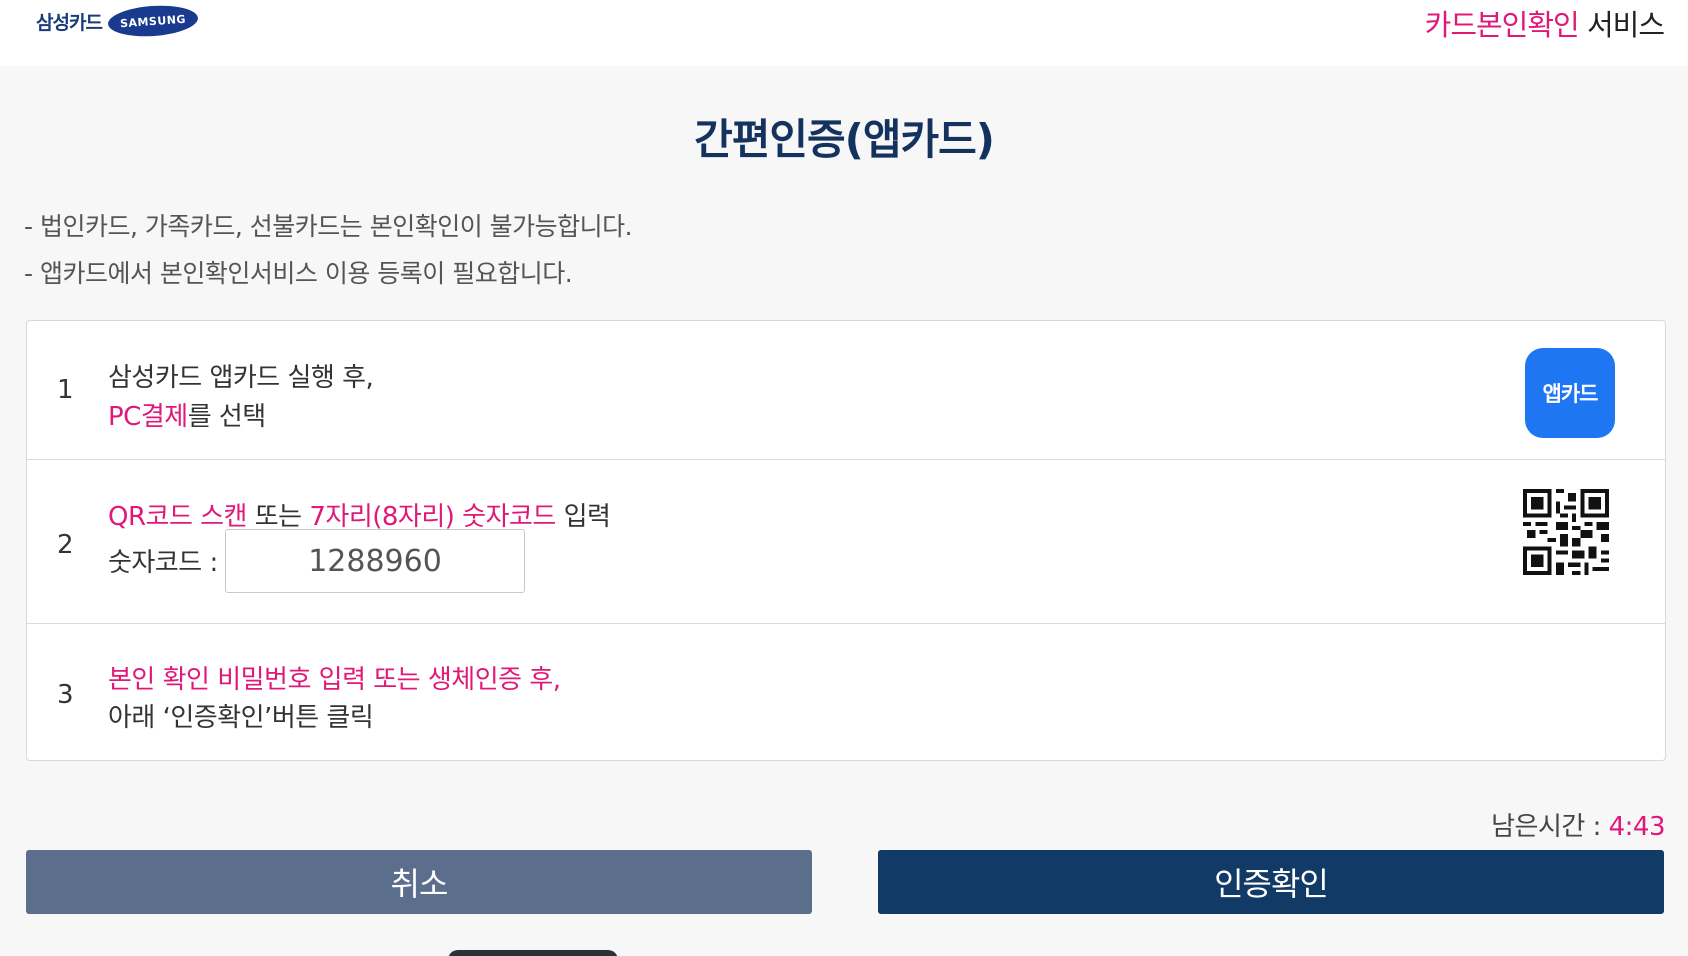 The image size is (1688, 956). What do you see at coordinates (1271, 882) in the screenshot?
I see `confirm-auth-button: 인증확인` at bounding box center [1271, 882].